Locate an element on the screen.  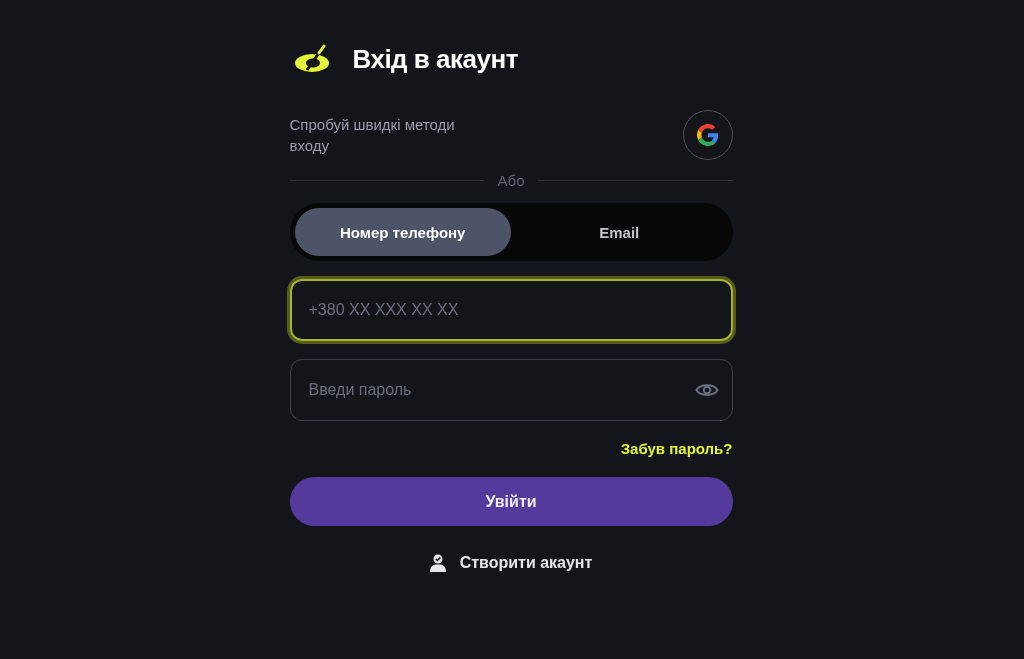
divider-label: Або is located at coordinates (511, 180).